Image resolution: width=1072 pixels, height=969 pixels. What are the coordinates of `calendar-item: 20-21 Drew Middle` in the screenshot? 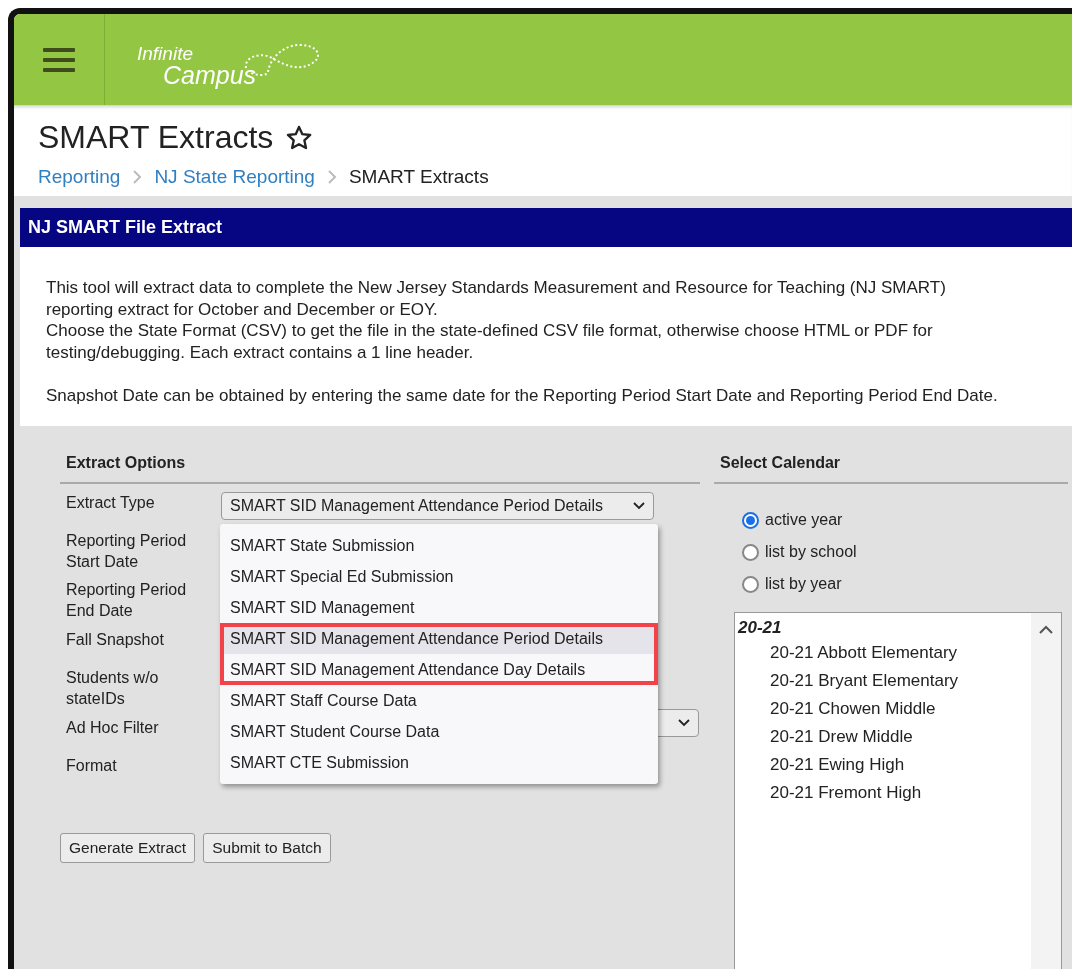 It's located at (883, 737).